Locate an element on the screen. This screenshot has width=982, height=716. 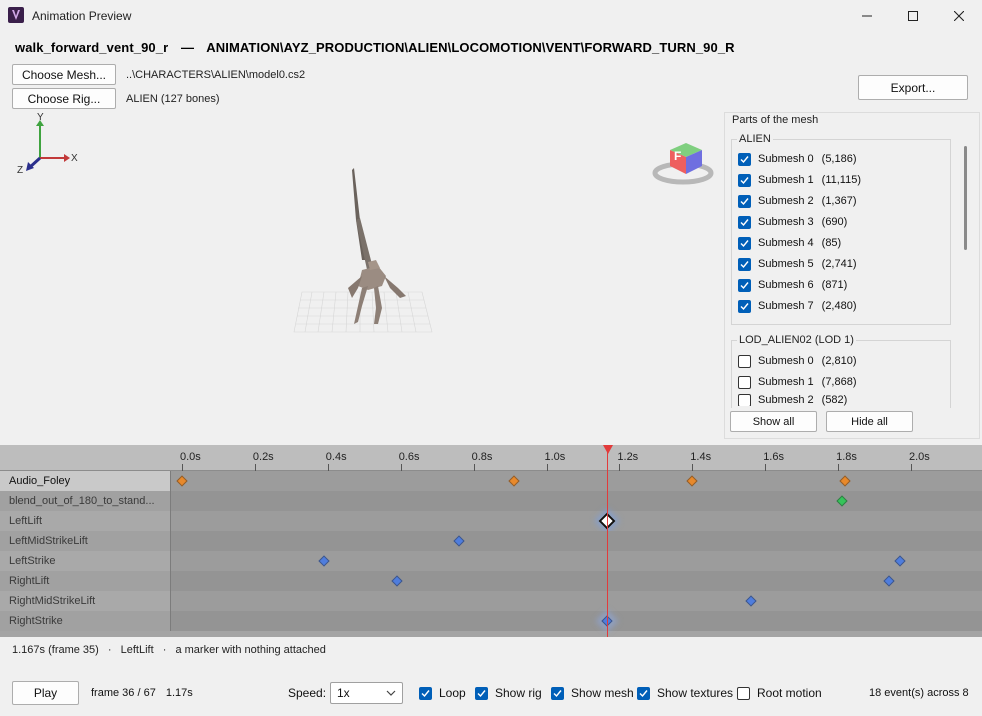
status-time: 1.167s is located at coordinates (29, 650).